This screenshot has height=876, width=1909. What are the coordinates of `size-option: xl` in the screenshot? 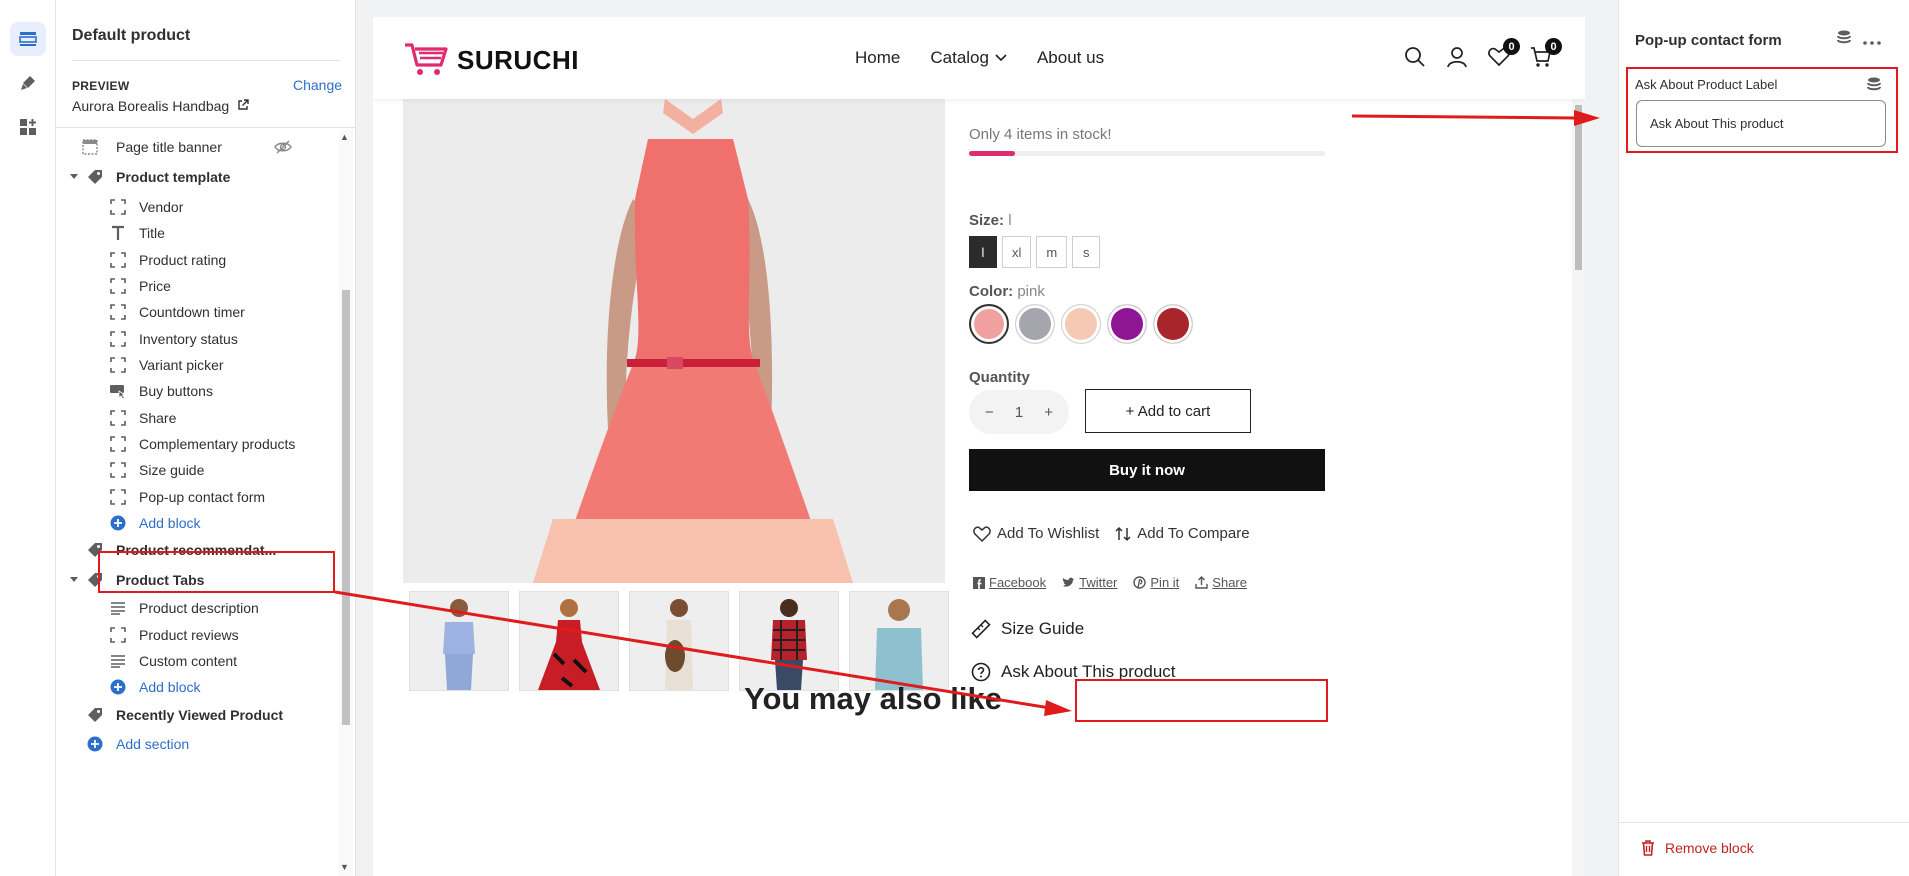 It's located at (1017, 252).